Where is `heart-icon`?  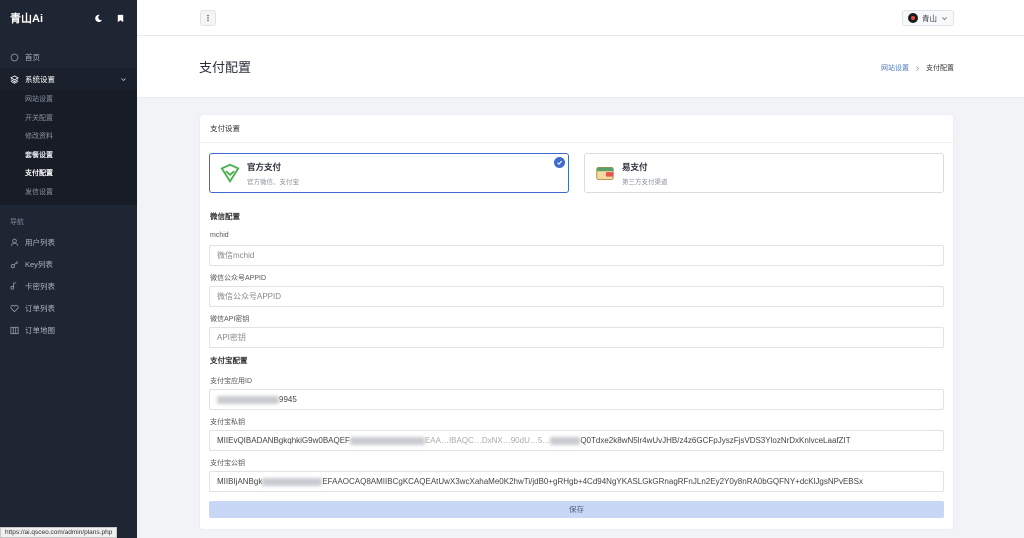 heart-icon is located at coordinates (14, 308).